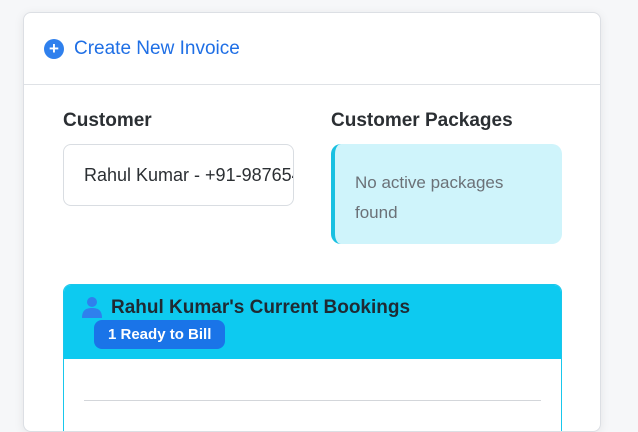 The width and height of the screenshot is (638, 432). Describe the element at coordinates (188, 174) in the screenshot. I see `customer-select-value: Rahul Kumar - +91-9876543210` at that location.